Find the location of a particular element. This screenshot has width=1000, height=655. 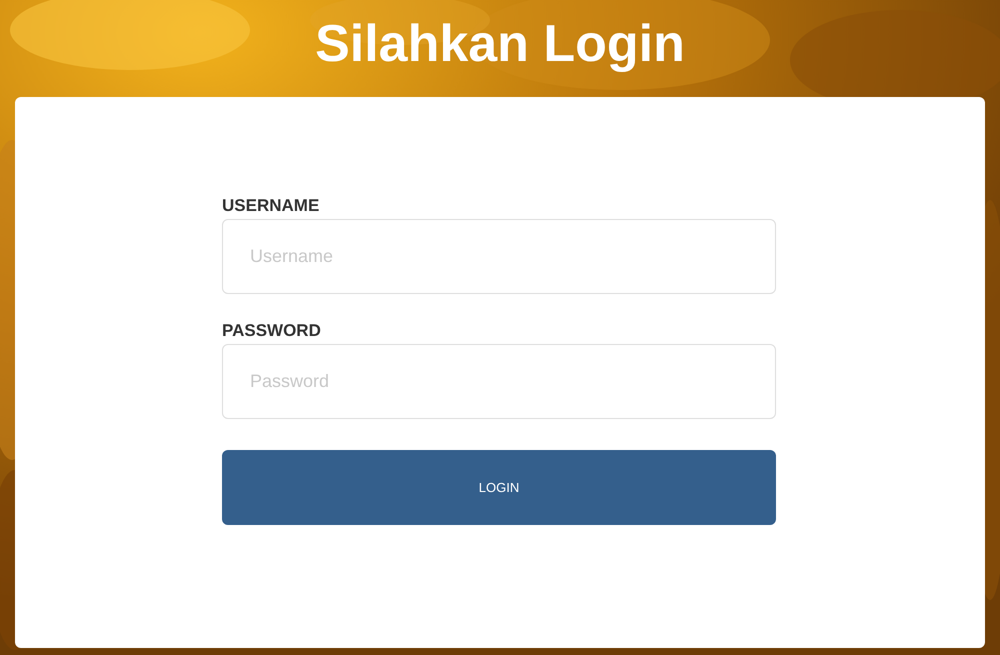

field-label: USERNAME is located at coordinates (271, 206).